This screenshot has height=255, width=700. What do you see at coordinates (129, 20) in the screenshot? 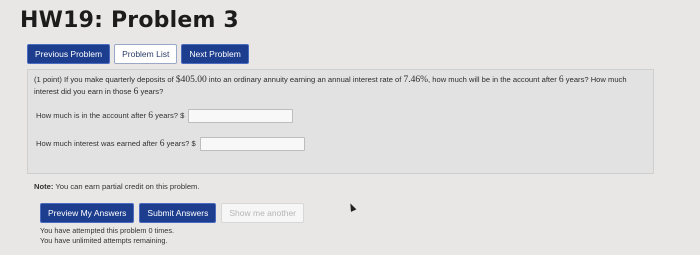
I see `page-title: HW19: Problem 3` at bounding box center [129, 20].